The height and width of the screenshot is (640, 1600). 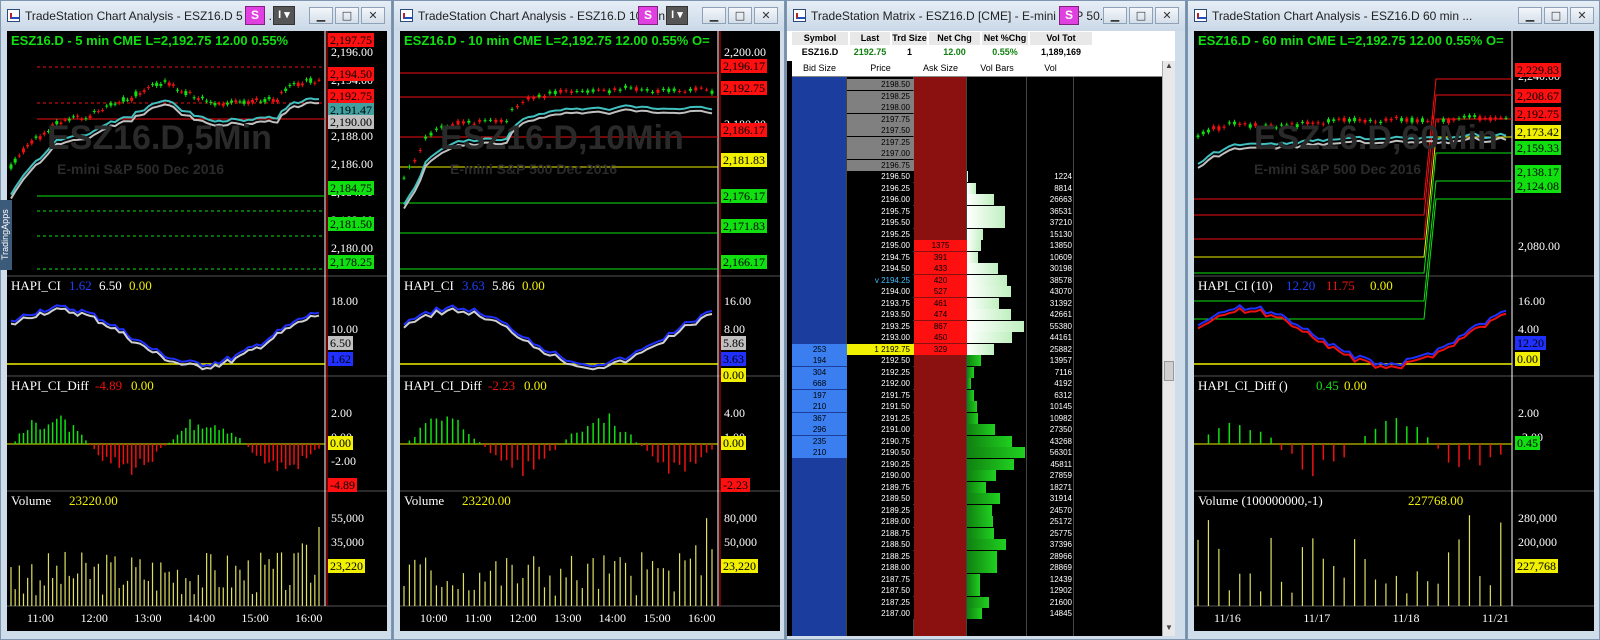 What do you see at coordinates (940, 337) in the screenshot?
I see `ask-size-cell: 450` at bounding box center [940, 337].